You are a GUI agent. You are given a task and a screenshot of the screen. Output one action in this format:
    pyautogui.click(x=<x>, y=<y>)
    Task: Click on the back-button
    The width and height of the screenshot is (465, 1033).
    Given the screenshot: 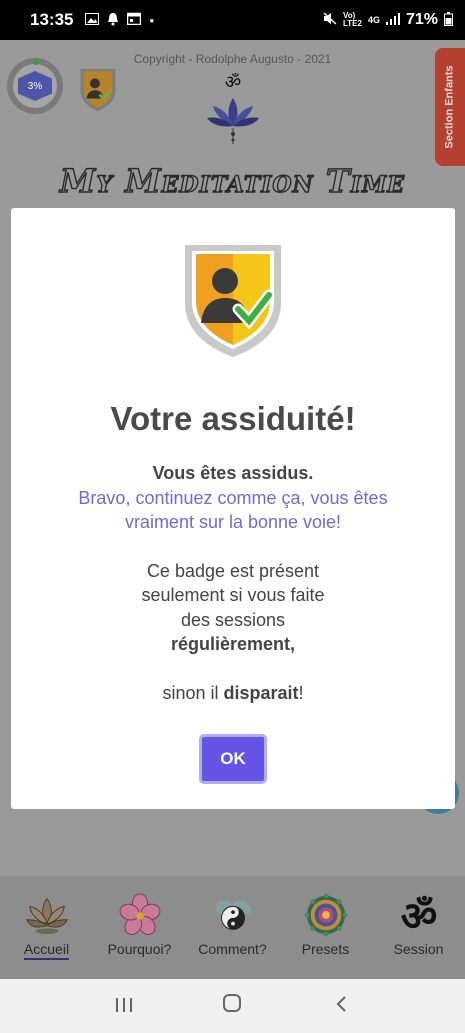 What is the action you would take?
    pyautogui.click(x=341, y=1006)
    